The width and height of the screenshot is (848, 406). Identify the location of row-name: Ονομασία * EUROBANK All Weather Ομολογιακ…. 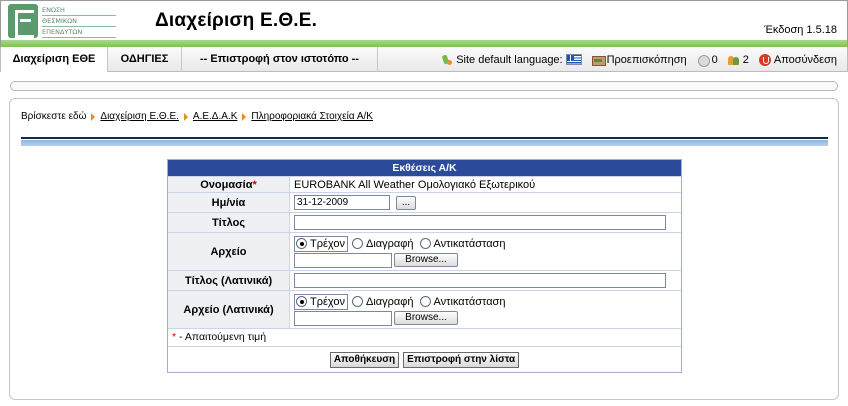
(424, 184).